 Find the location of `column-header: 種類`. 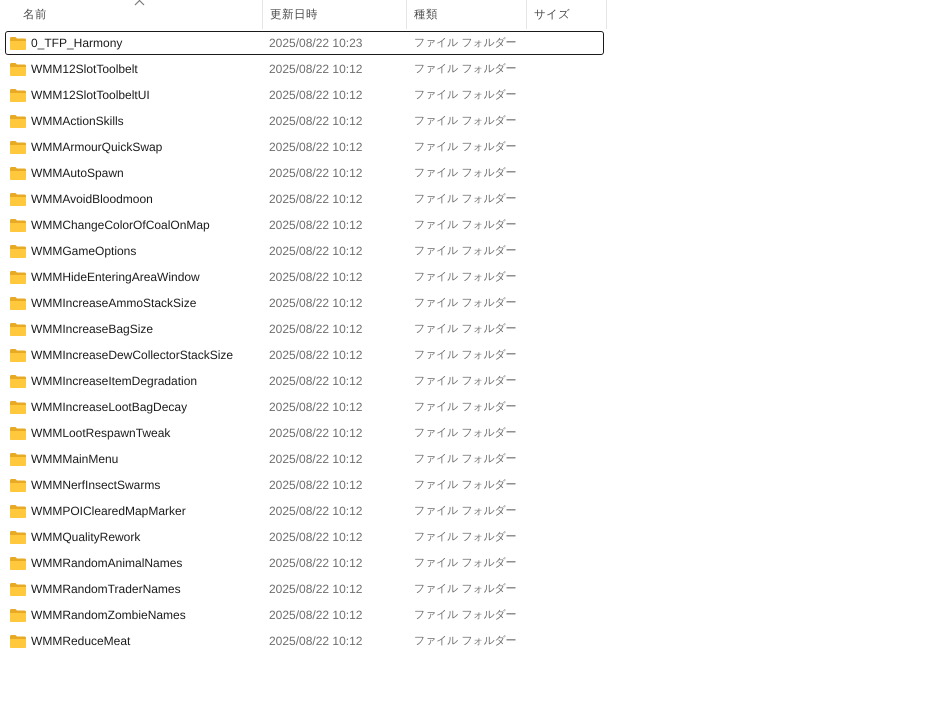

column-header: 種類 is located at coordinates (467, 14).